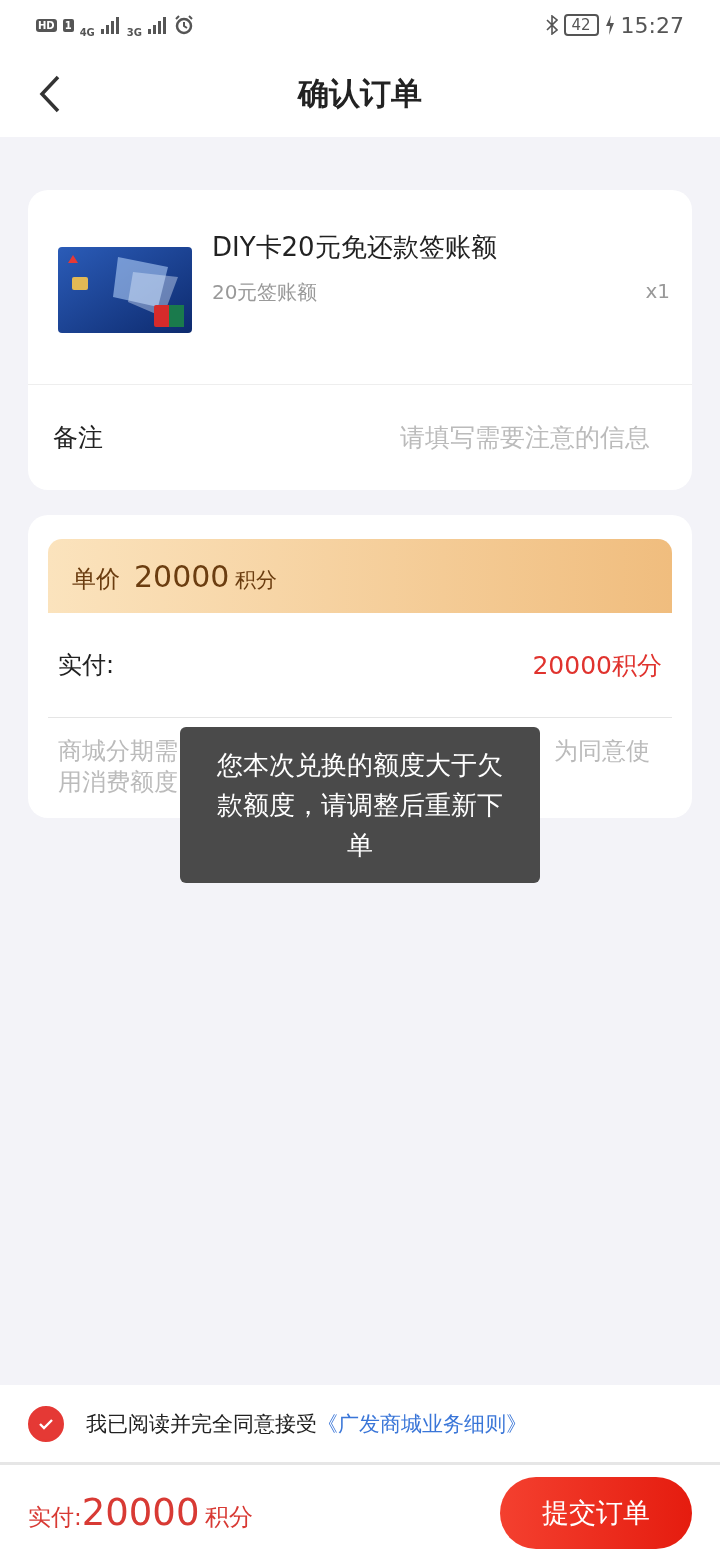 Image resolution: width=720 pixels, height=1560 pixels. What do you see at coordinates (87, 32) in the screenshot?
I see `network-type: 4G` at bounding box center [87, 32].